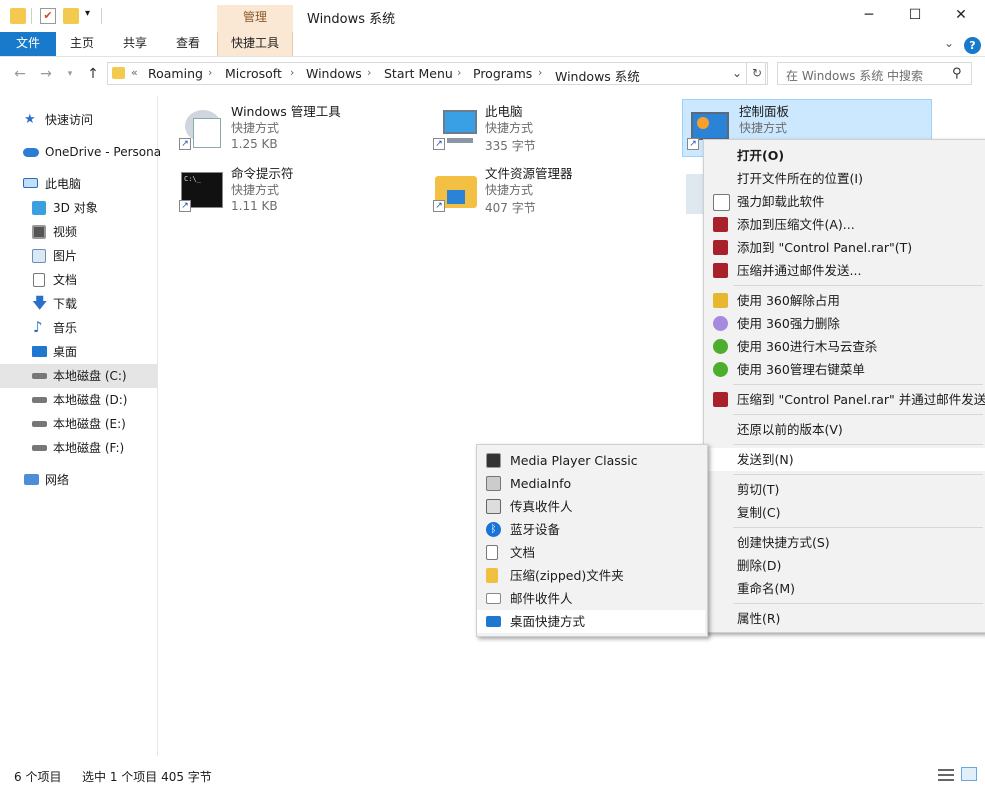 The image size is (985, 788). I want to click on nav-videos: 视频, so click(78, 232).